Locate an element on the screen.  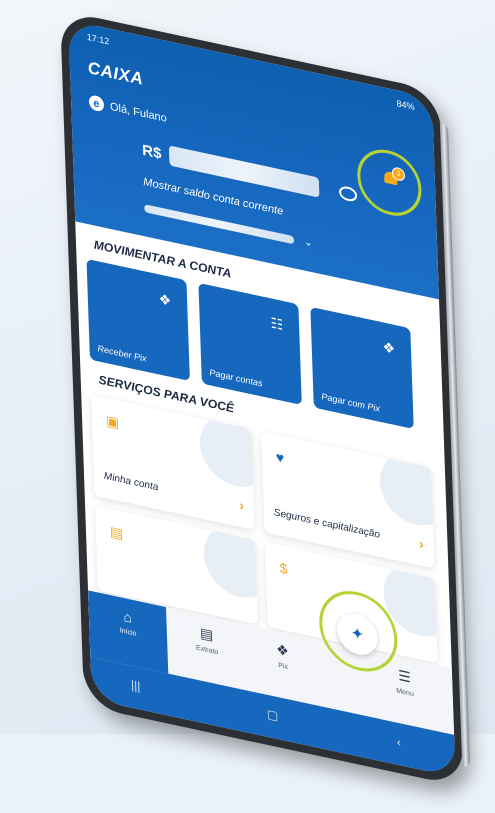
action-label: Pagar com Pix is located at coordinates (351, 402).